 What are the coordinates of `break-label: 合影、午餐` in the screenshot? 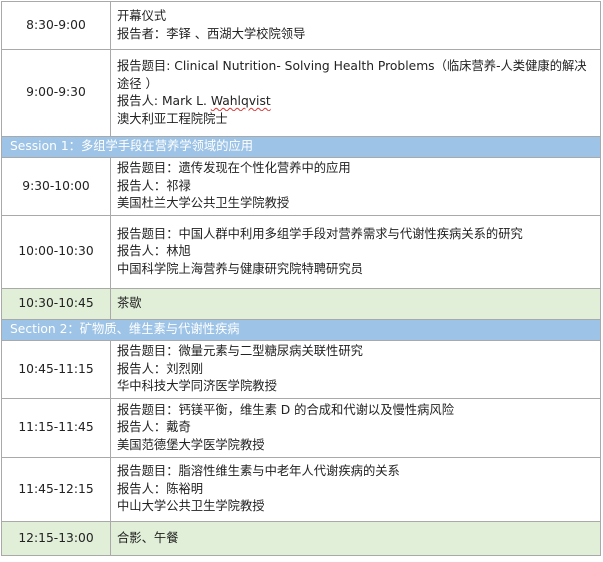 It's located at (355, 538).